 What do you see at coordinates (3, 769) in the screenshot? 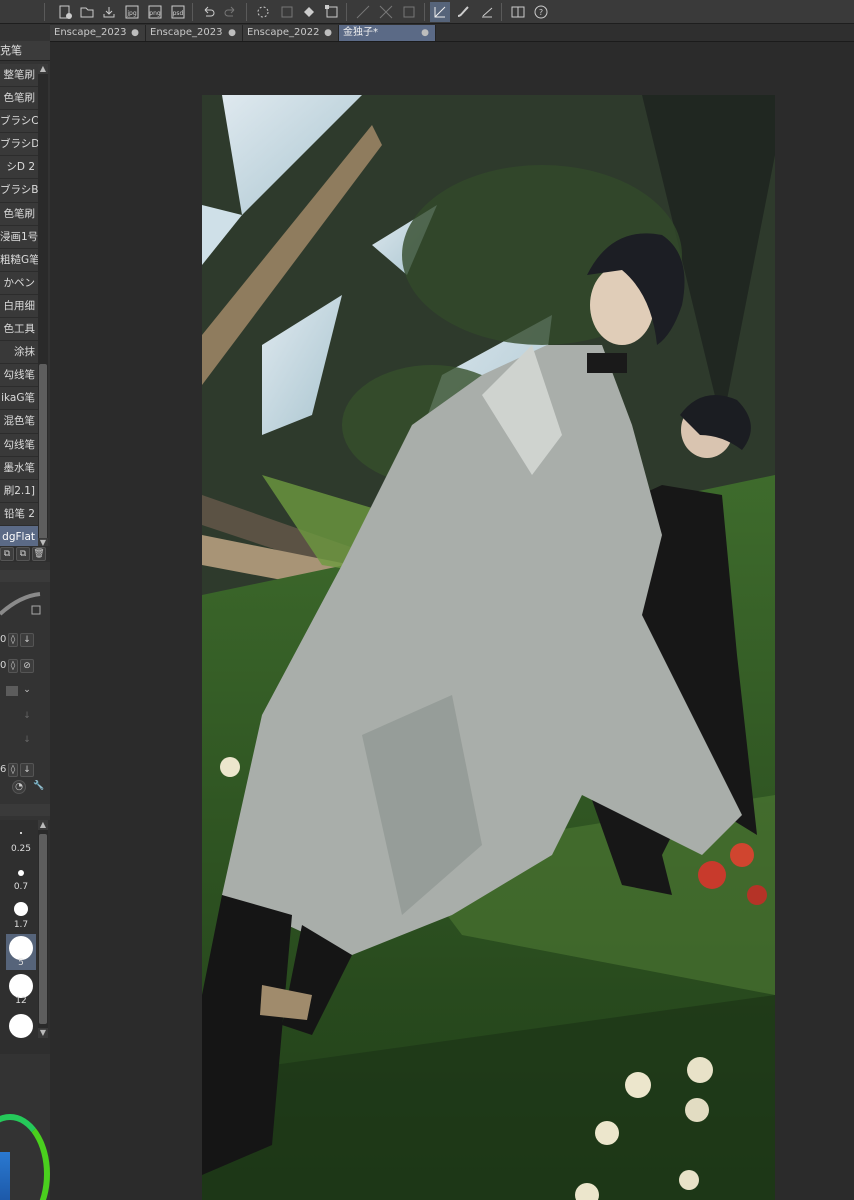
I see `property-value: 6` at bounding box center [3, 769].